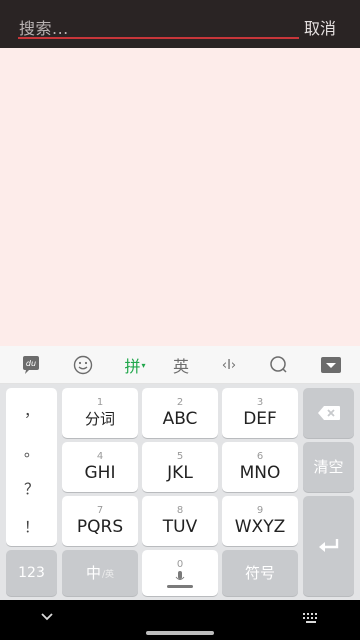 The width and height of the screenshot is (360, 640). I want to click on space-key: 0, so click(180, 573).